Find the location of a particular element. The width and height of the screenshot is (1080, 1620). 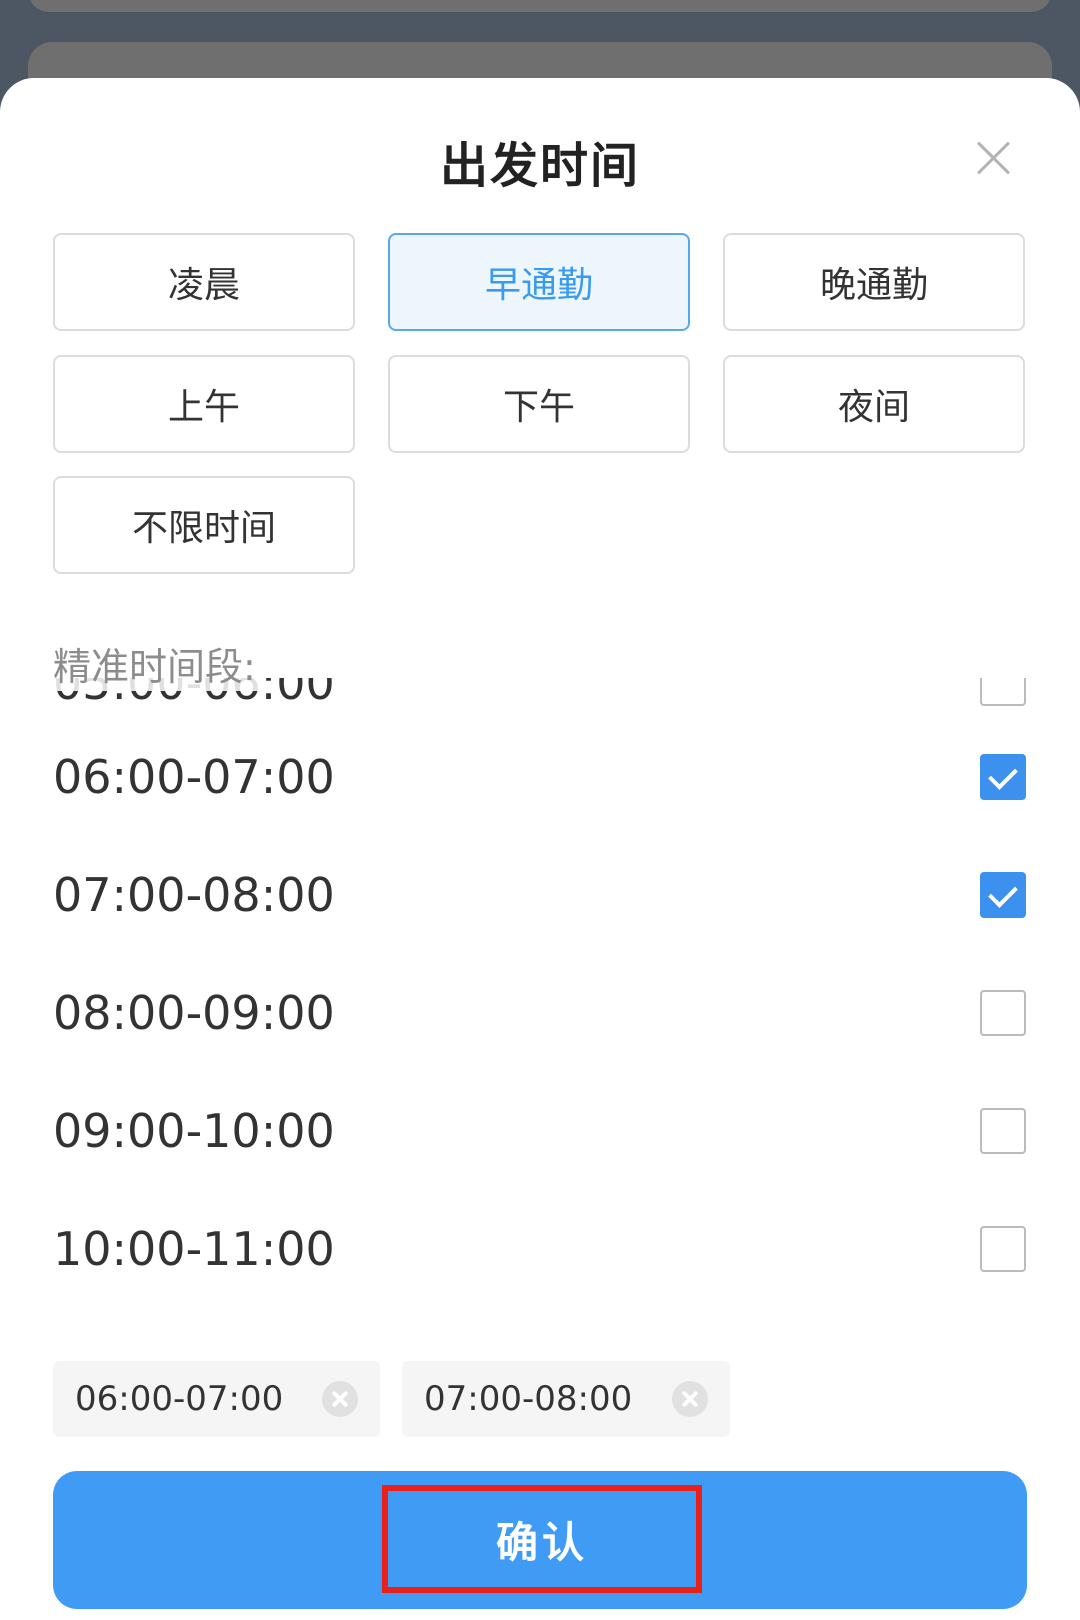

time-slot-label: 07:00-08:00 is located at coordinates (194, 895).